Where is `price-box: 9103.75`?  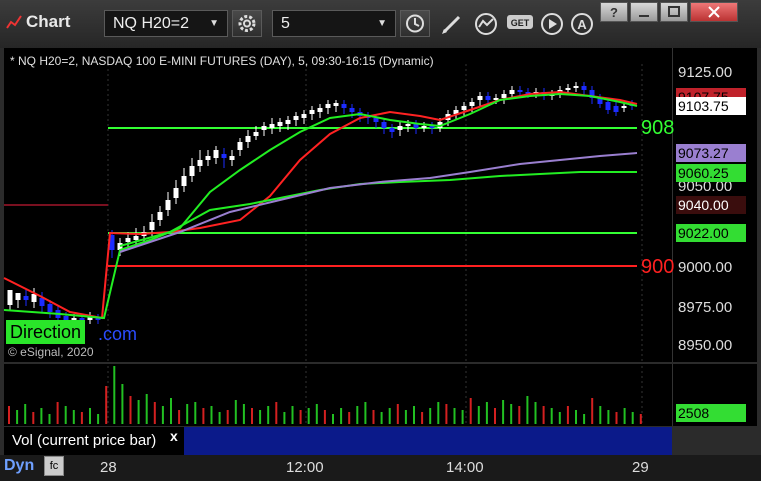 price-box: 9103.75 is located at coordinates (711, 106).